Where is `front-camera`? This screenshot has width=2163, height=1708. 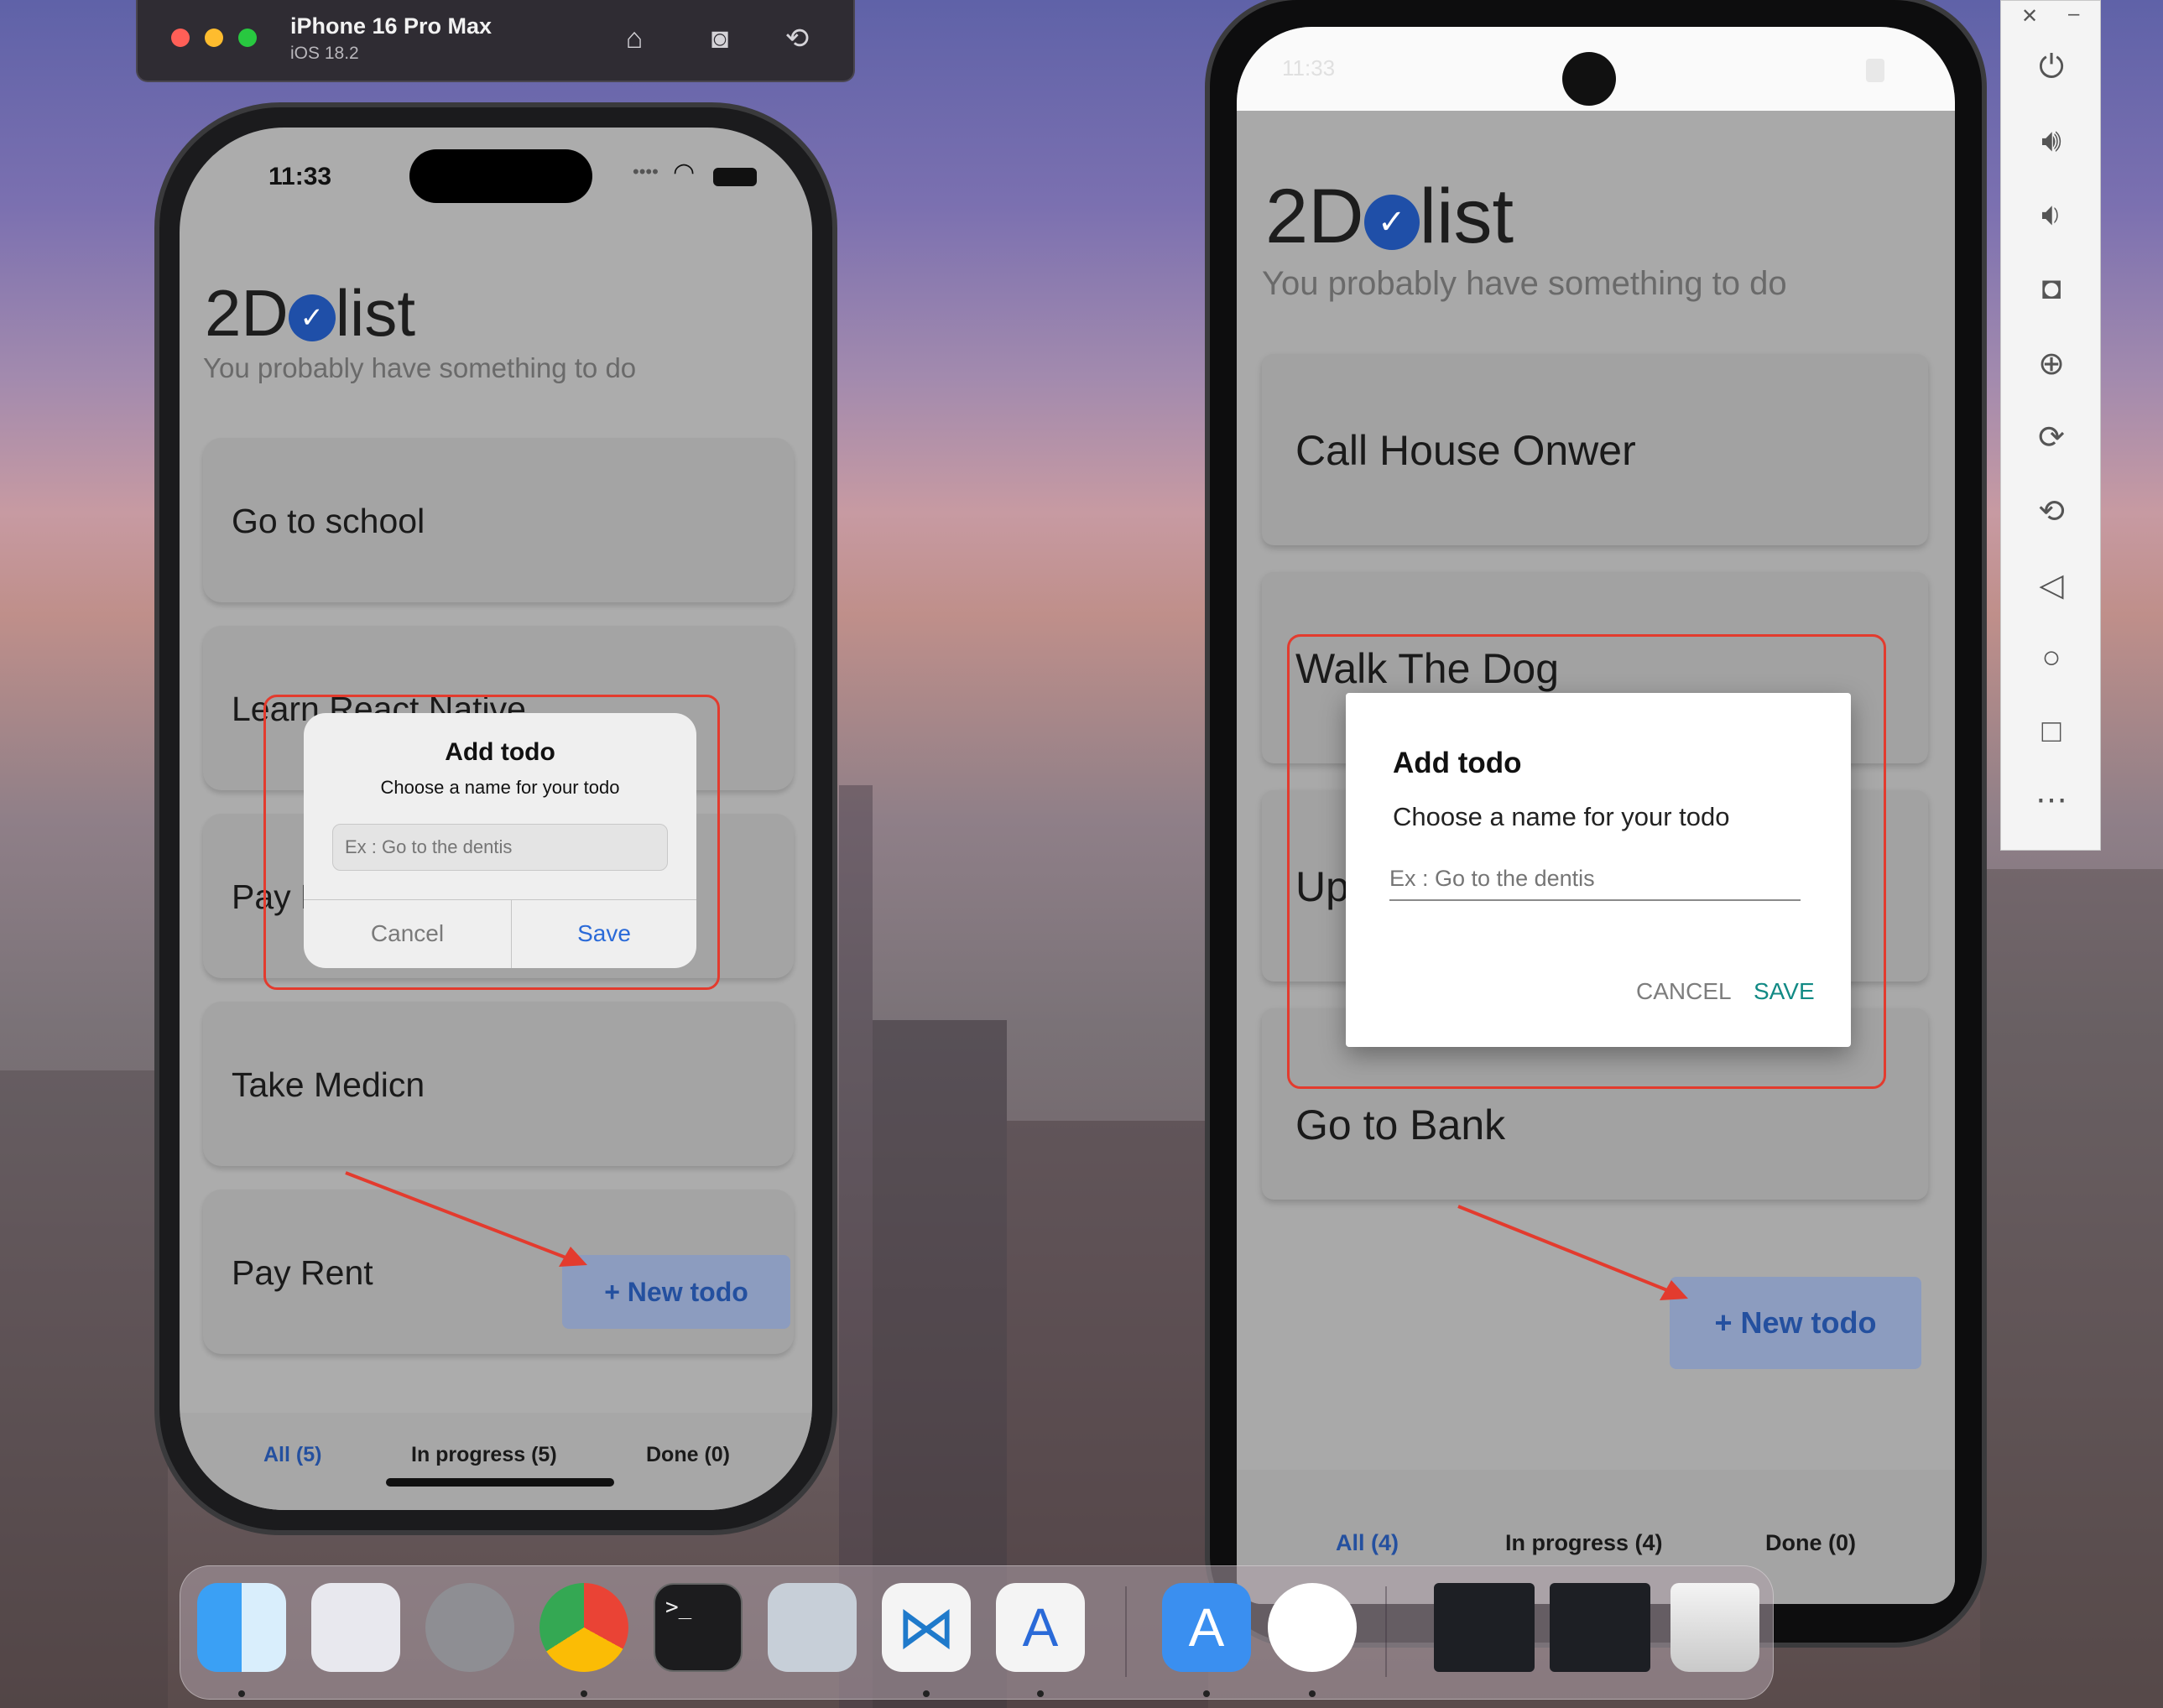
front-camera is located at coordinates (1589, 79).